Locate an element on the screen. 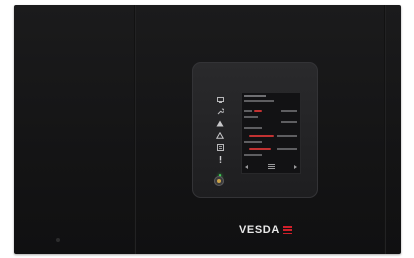 The height and width of the screenshot is (258, 414). list-icon is located at coordinates (220, 147).